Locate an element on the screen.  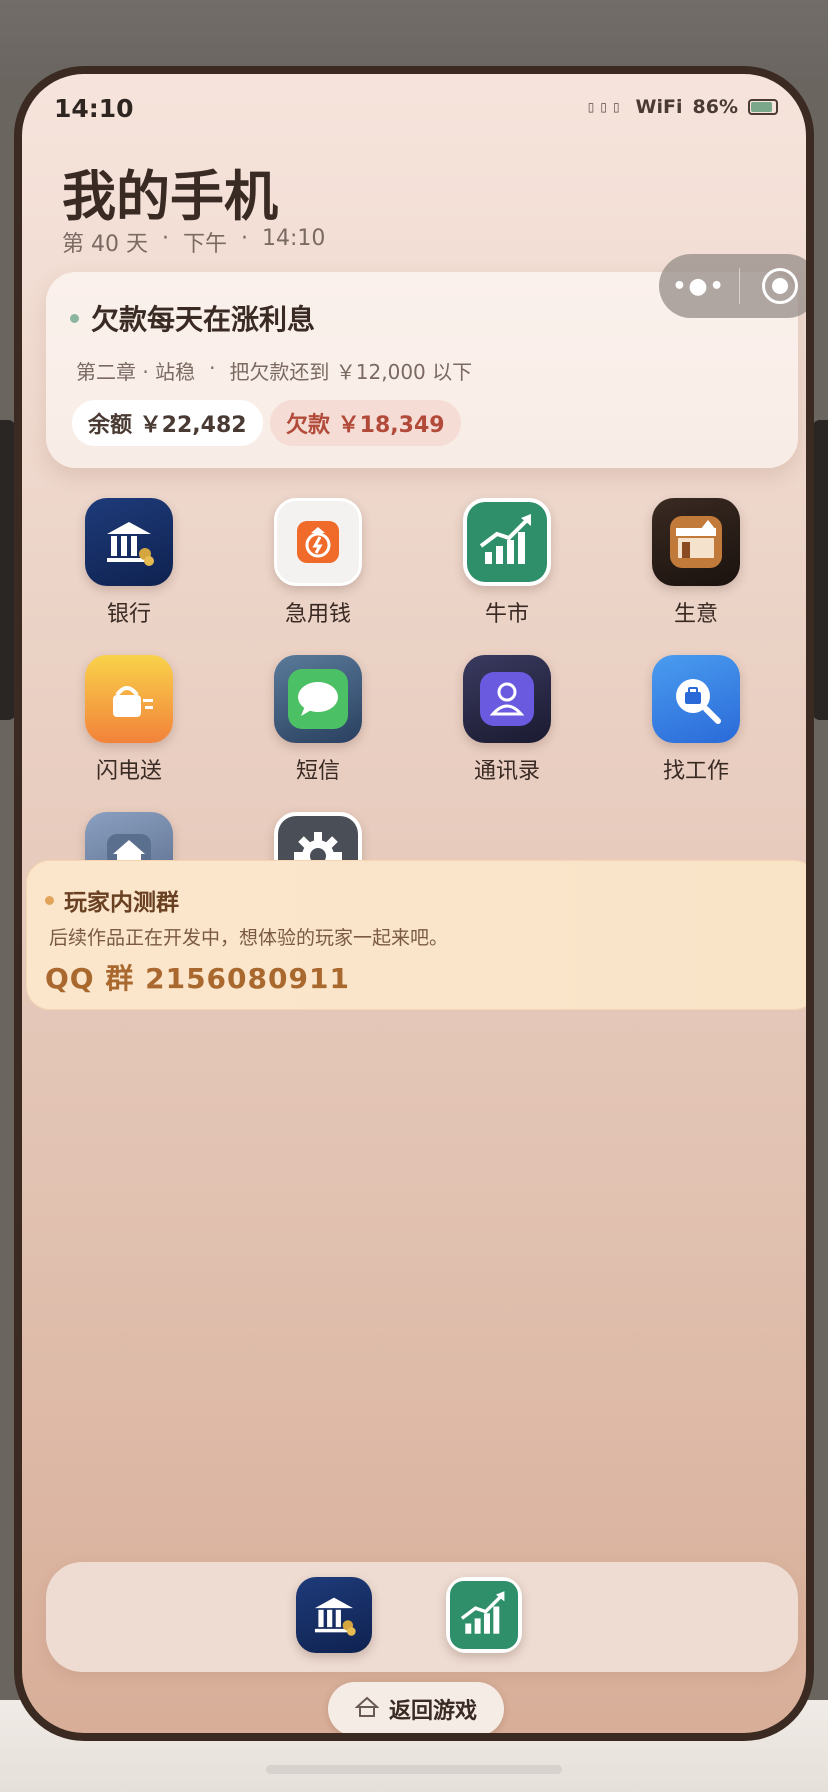
page-subtitle: 第 40 天 · 下午 · 14:10 is located at coordinates (193, 242).